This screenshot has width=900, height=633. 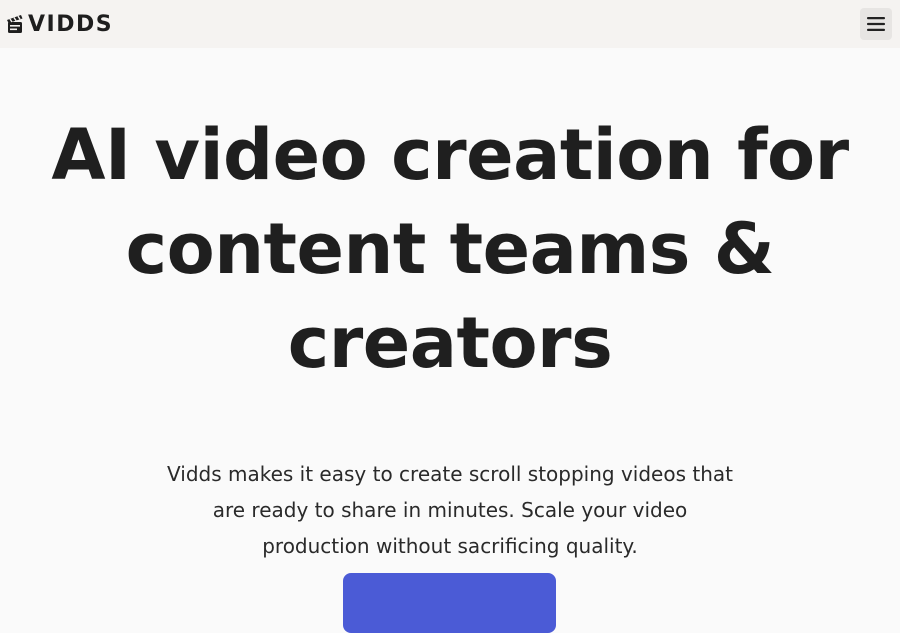 I want to click on top-navbar: VIDDS, so click(x=450, y=24).